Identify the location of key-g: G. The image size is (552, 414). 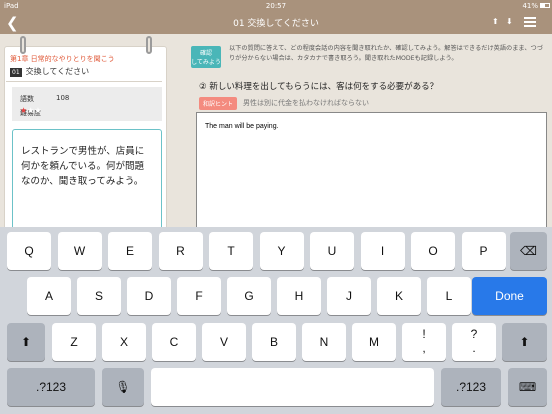
(249, 296).